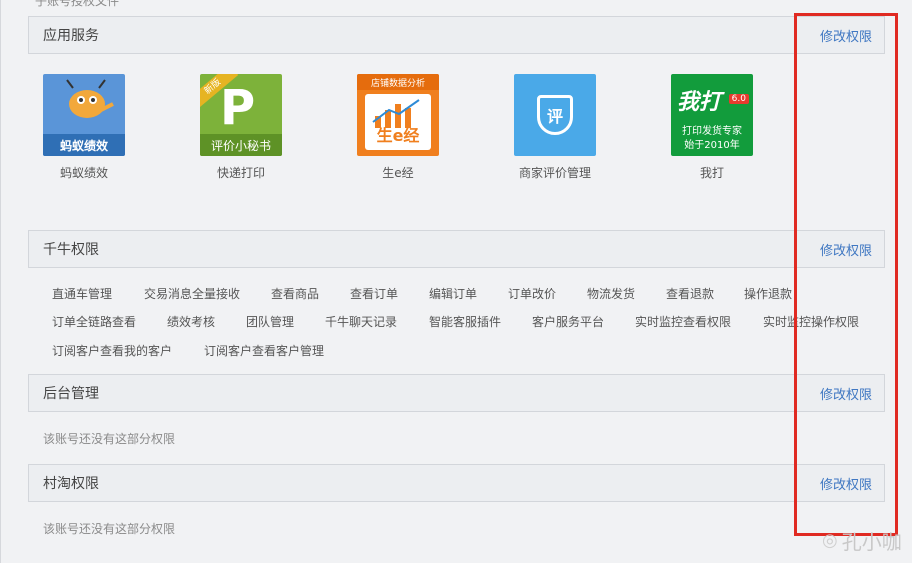  Describe the element at coordinates (240, 173) in the screenshot. I see `app-label: 快递打印` at that location.